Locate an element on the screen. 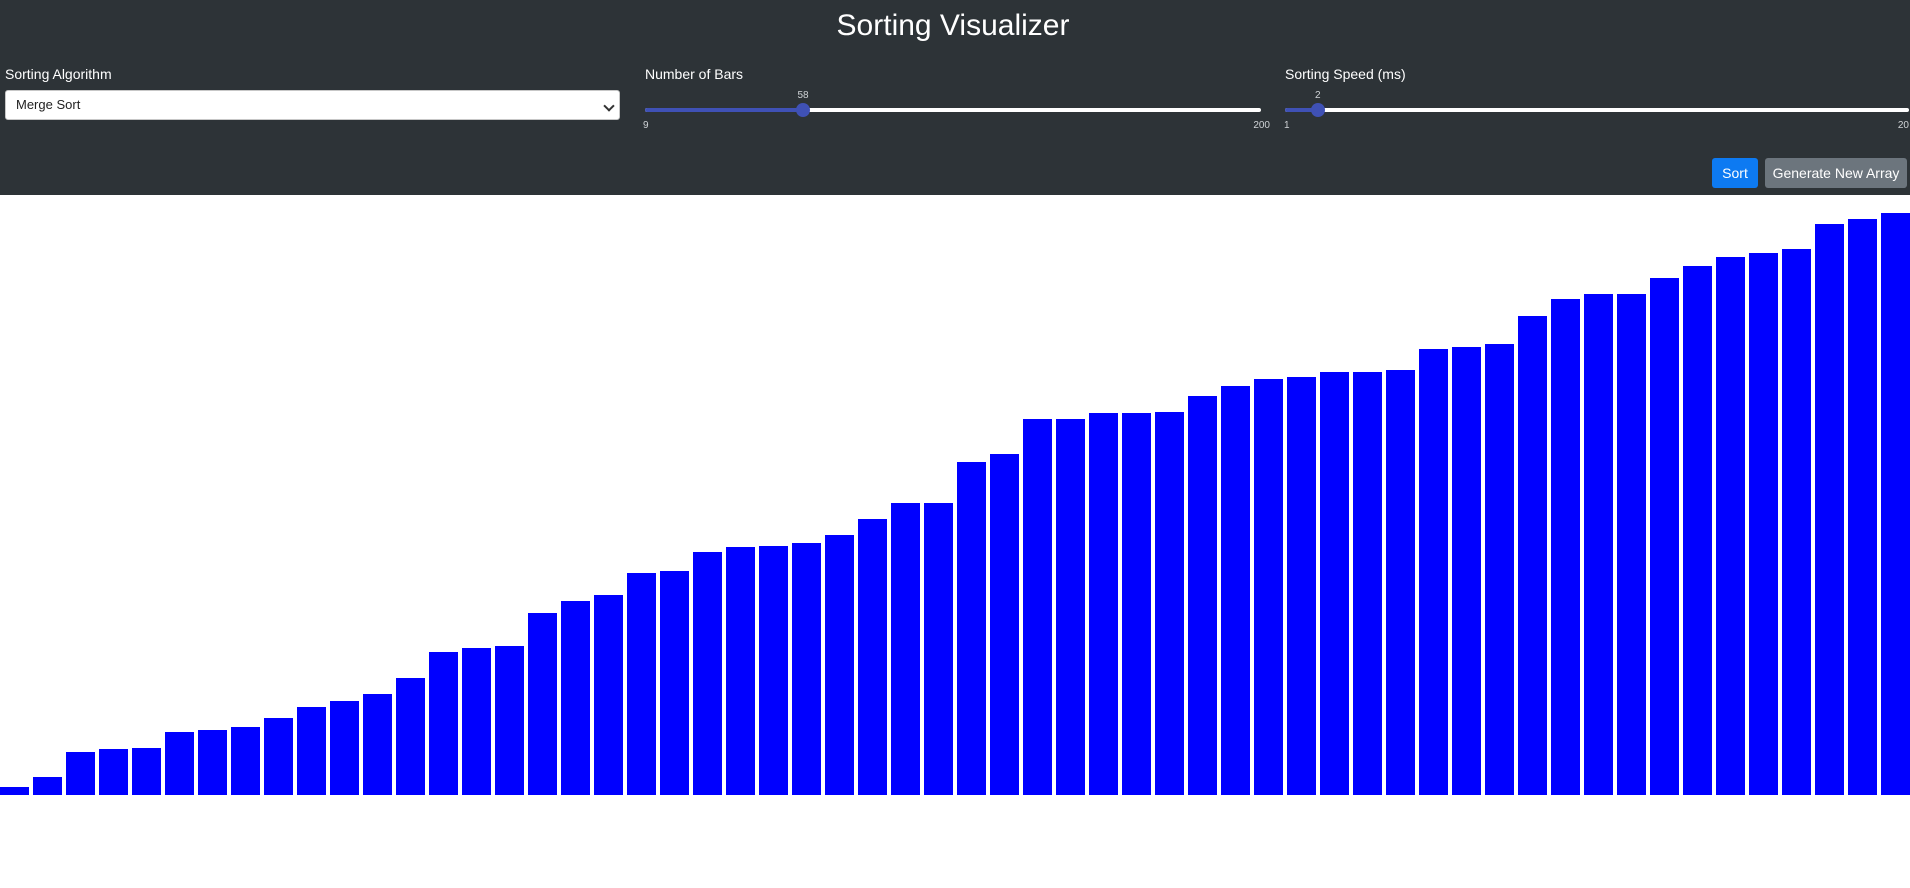  bars-slider-fill is located at coordinates (724, 110).